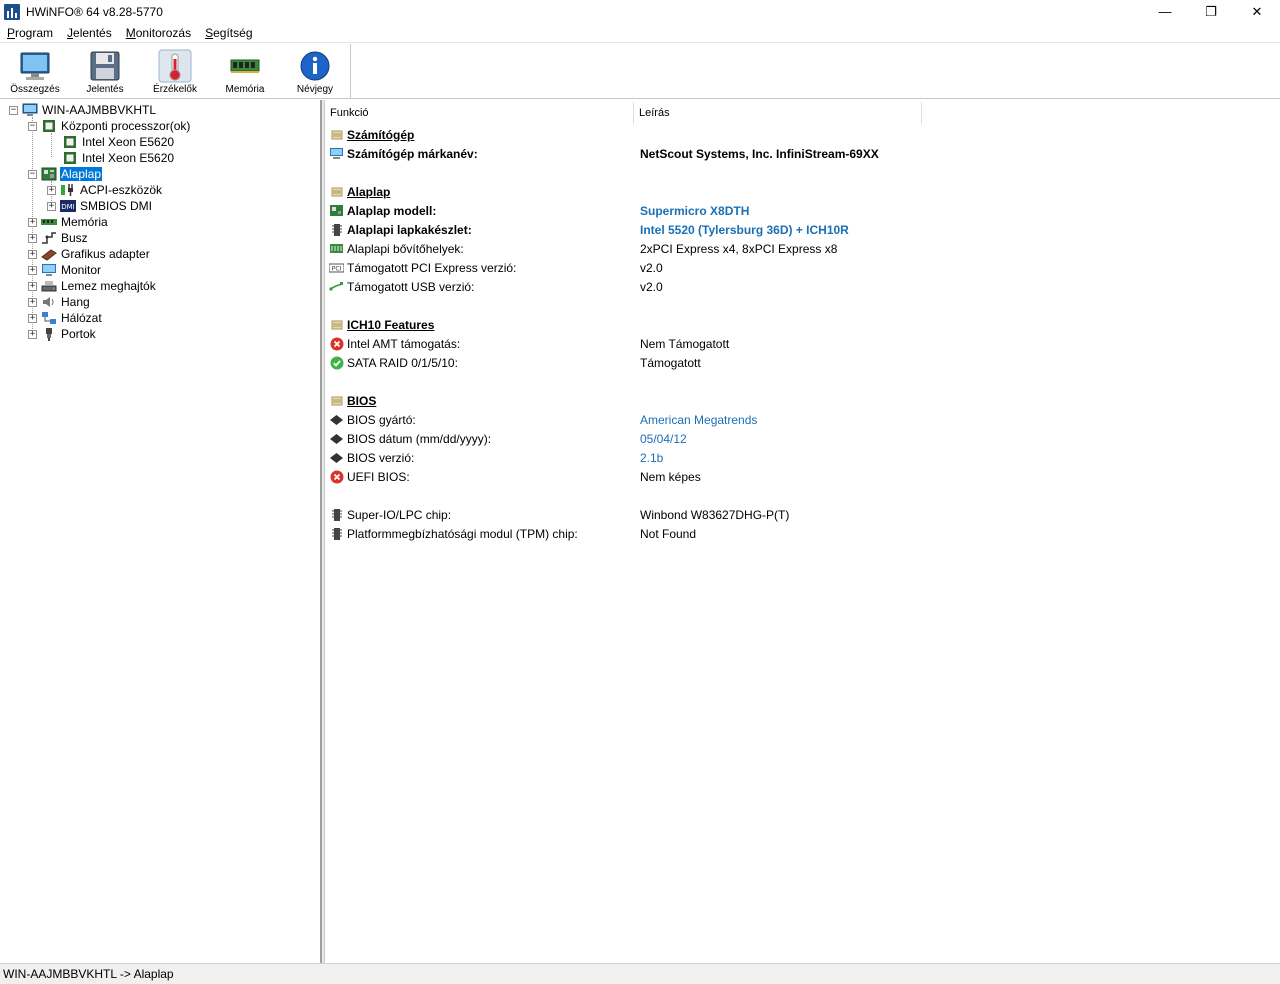  What do you see at coordinates (58, 238) in the screenshot?
I see `tree-item-bus: + Busz` at bounding box center [58, 238].